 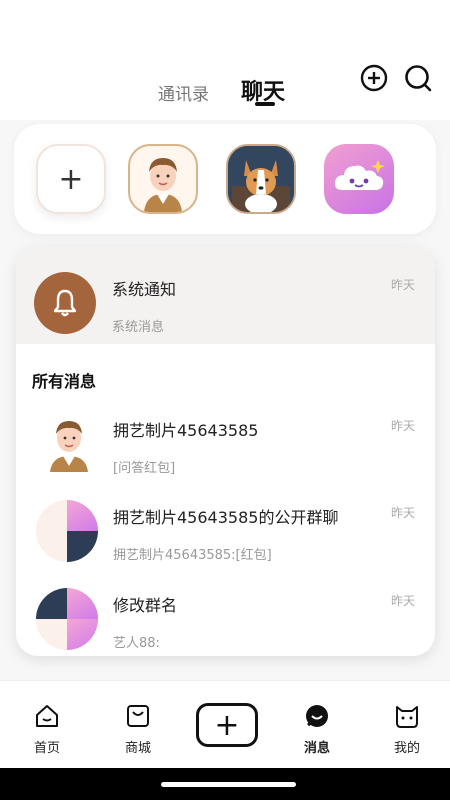 I want to click on avatar-corgi-icon, so click(x=261, y=179).